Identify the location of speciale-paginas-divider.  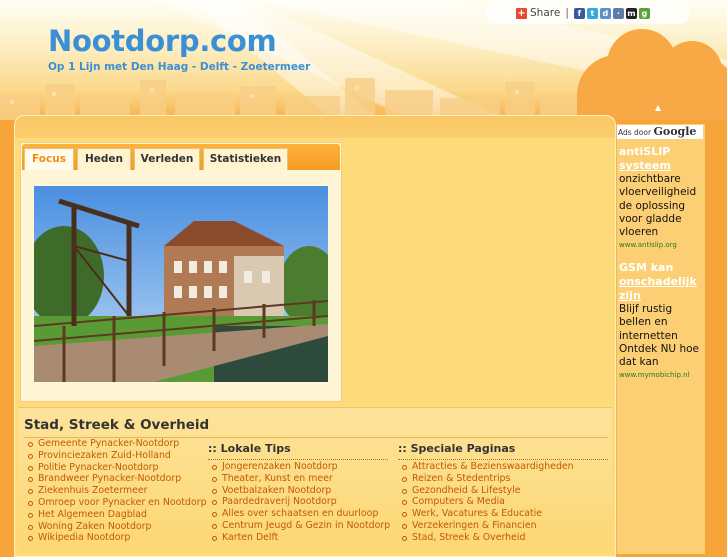
(503, 459).